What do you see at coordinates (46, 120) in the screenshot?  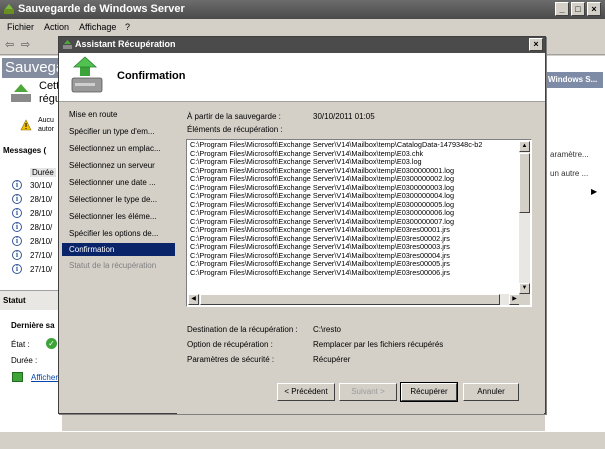 I see `bg-text-aucu: Aucu` at bounding box center [46, 120].